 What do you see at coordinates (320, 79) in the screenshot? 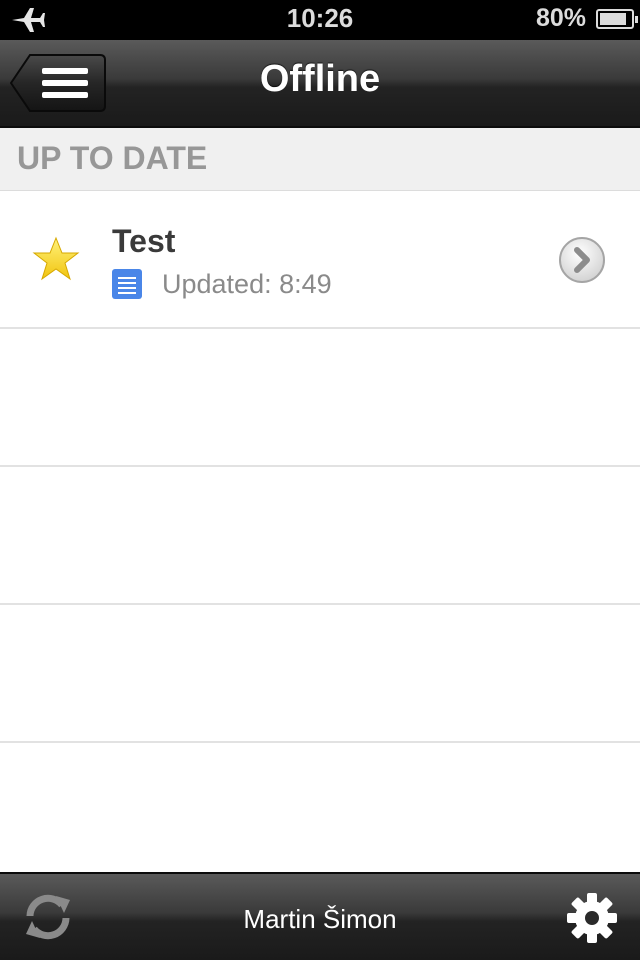
I see `page-title: Offline` at bounding box center [320, 79].